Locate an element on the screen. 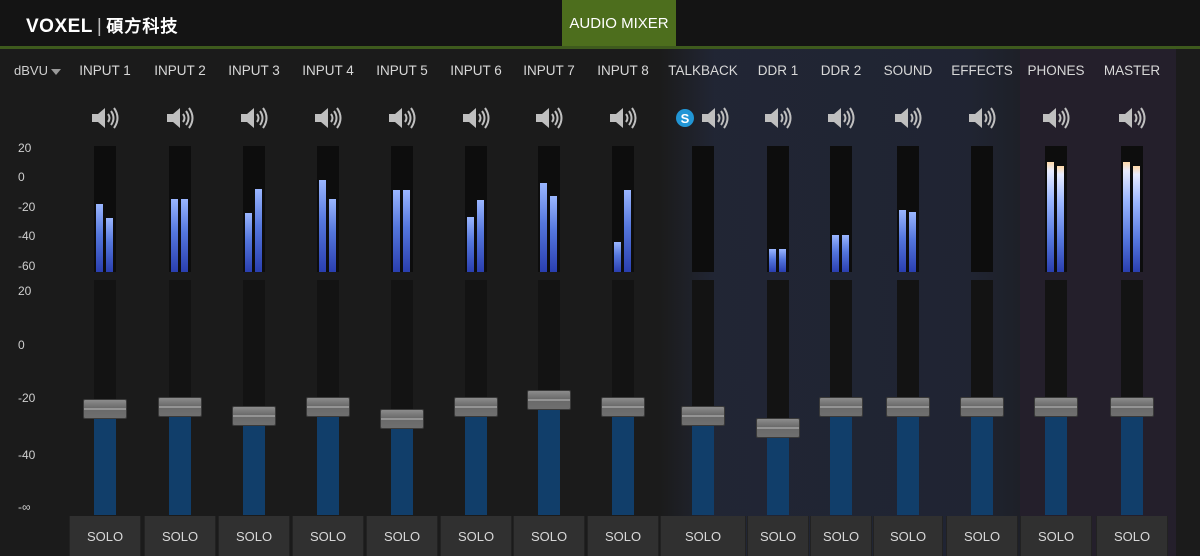 The image size is (1200, 556). channel-label: INPUT 7 is located at coordinates (549, 70).